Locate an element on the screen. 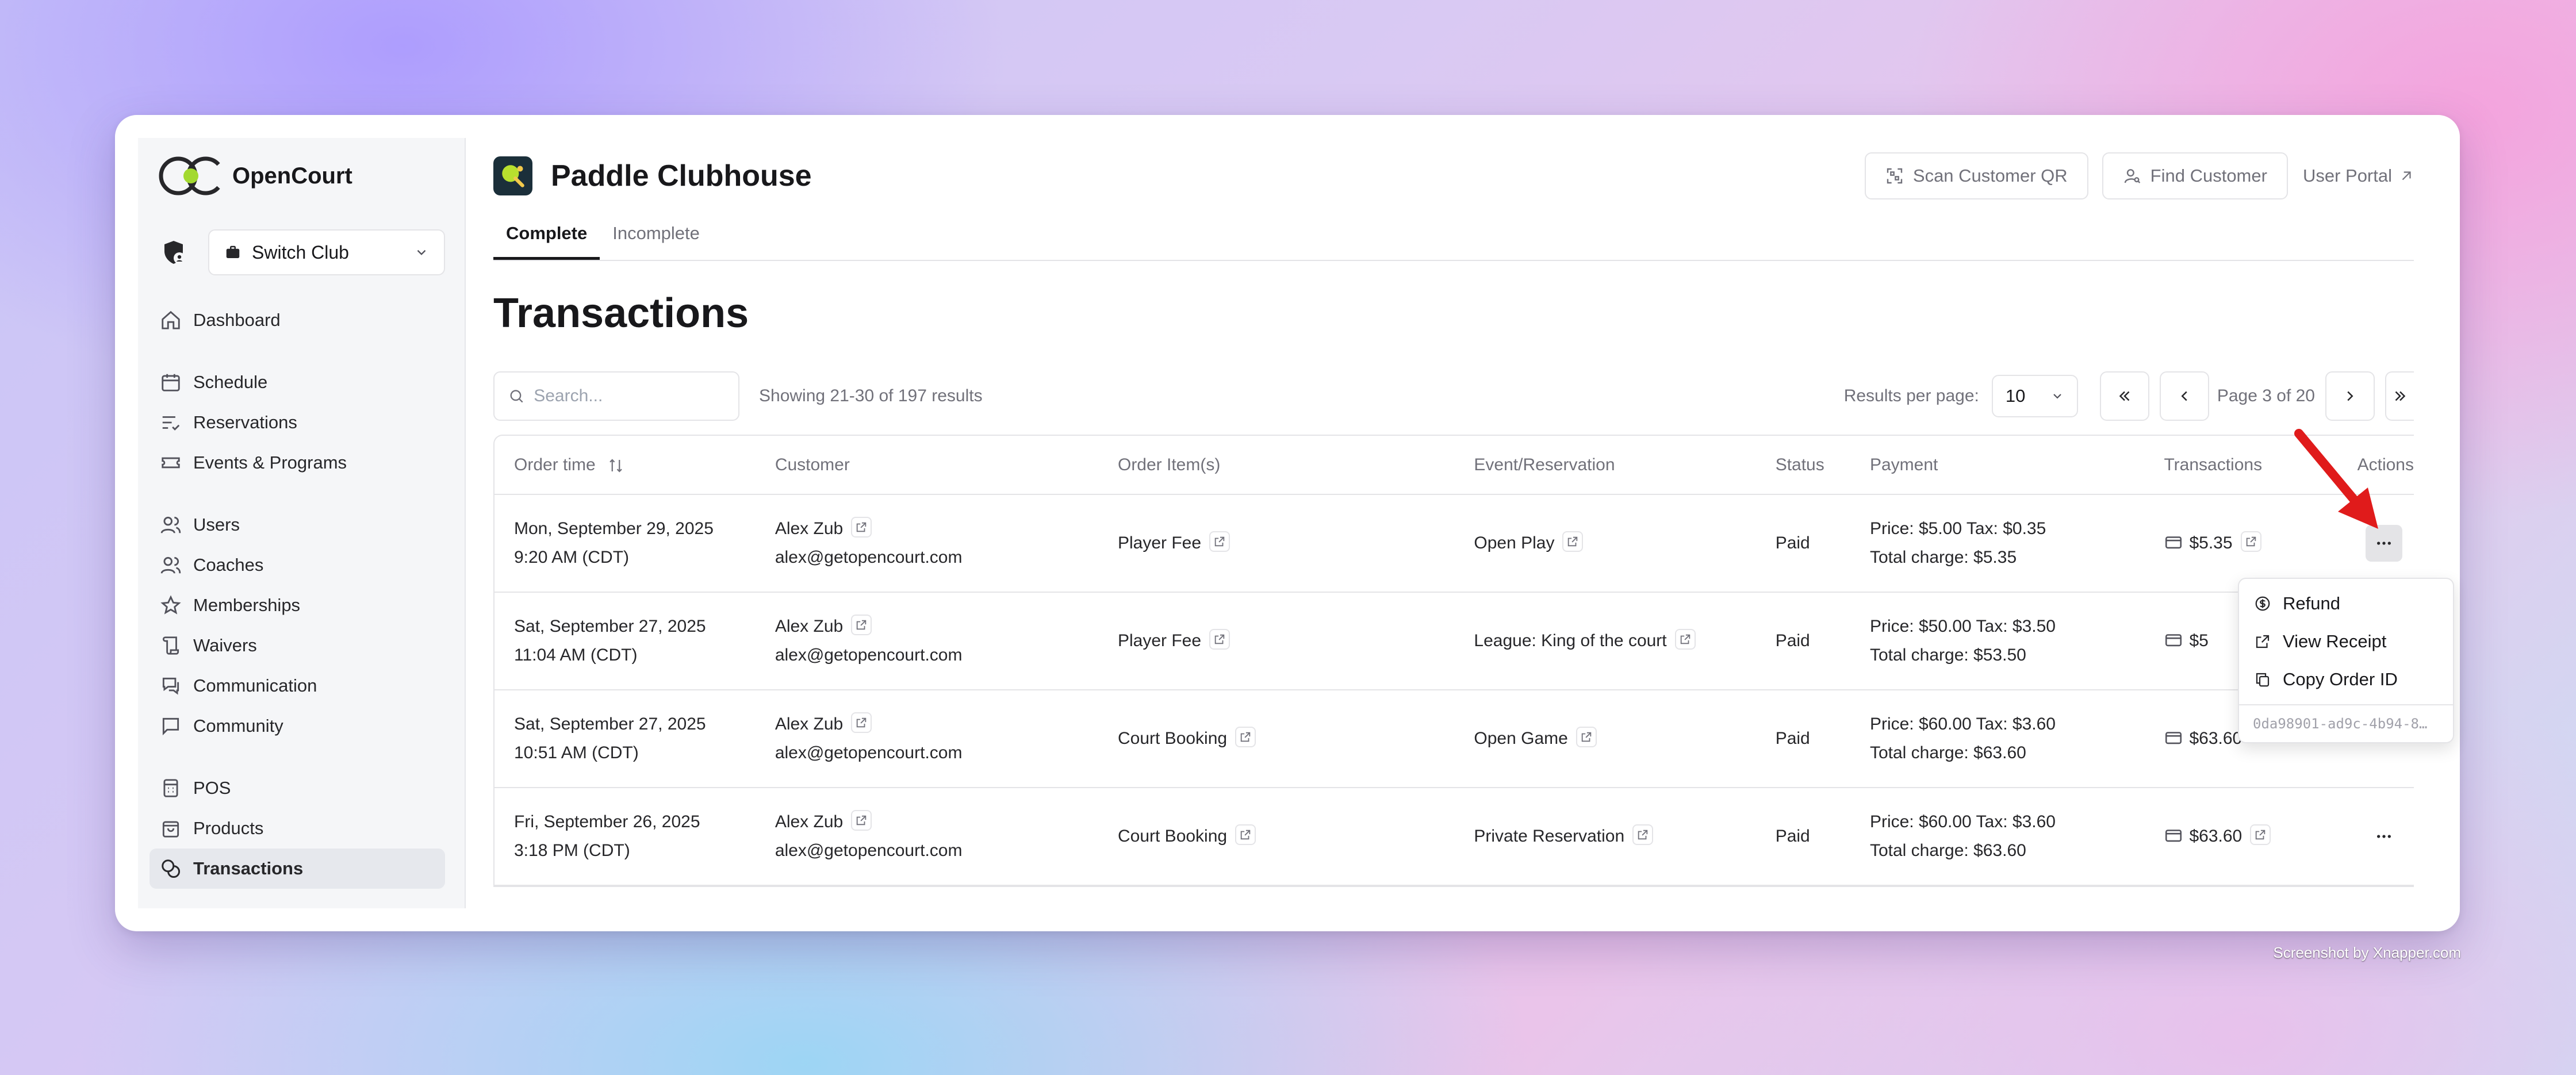 The image size is (2576, 1075). sidebar-item-communication: Communication is located at coordinates (297, 686).